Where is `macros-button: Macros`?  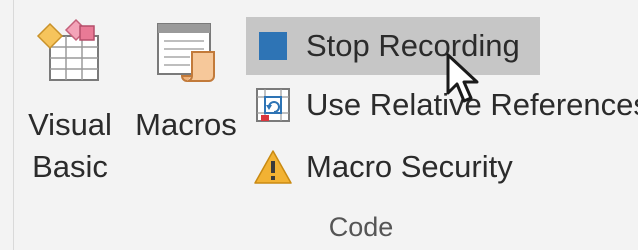
macros-button: Macros is located at coordinates (186, 82).